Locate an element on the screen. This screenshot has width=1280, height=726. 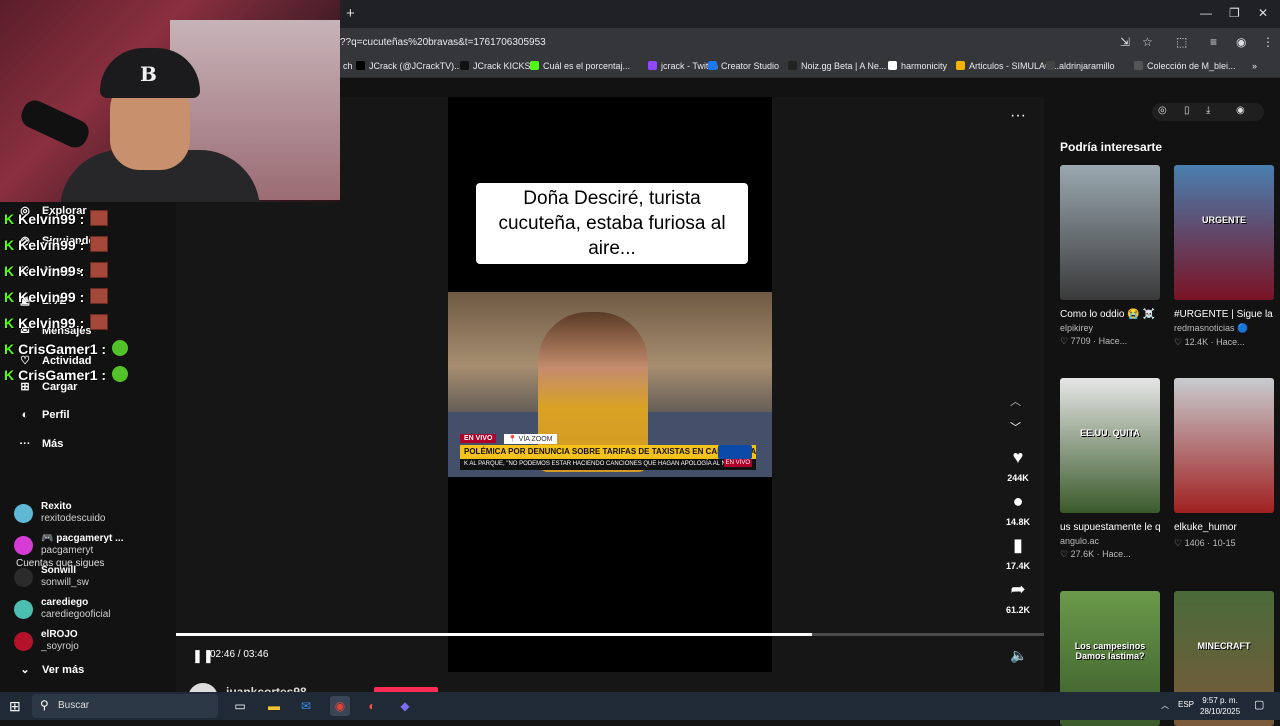
url-text: ??q=cucuteñas%20bravas&t=1761706305953 is located at coordinates (443, 42).